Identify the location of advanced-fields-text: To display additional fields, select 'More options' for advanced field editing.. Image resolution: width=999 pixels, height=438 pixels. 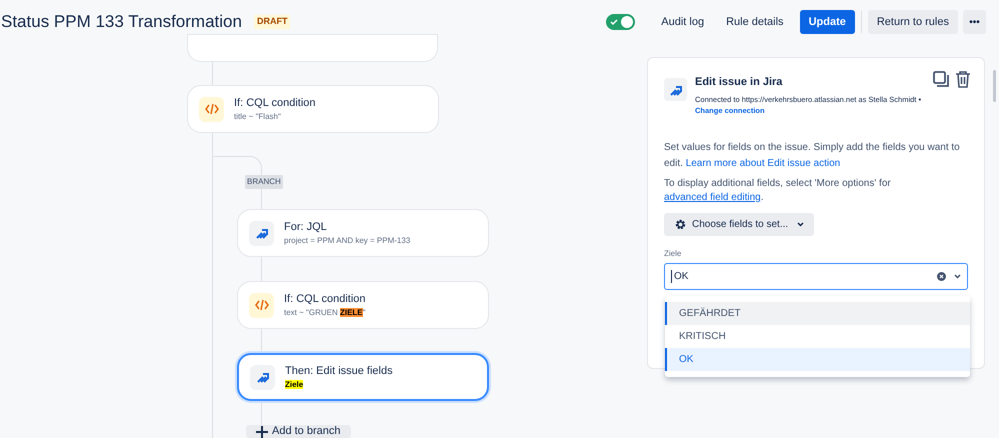
(778, 191).